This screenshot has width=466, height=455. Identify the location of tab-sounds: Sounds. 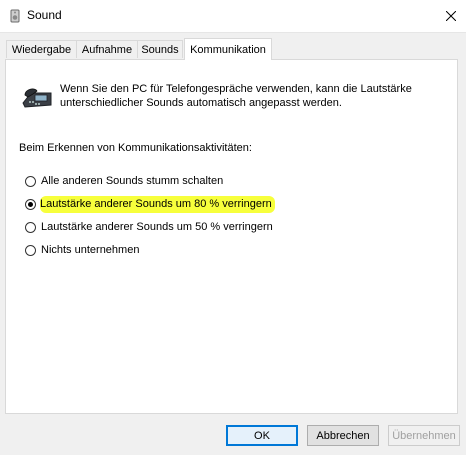
(160, 49).